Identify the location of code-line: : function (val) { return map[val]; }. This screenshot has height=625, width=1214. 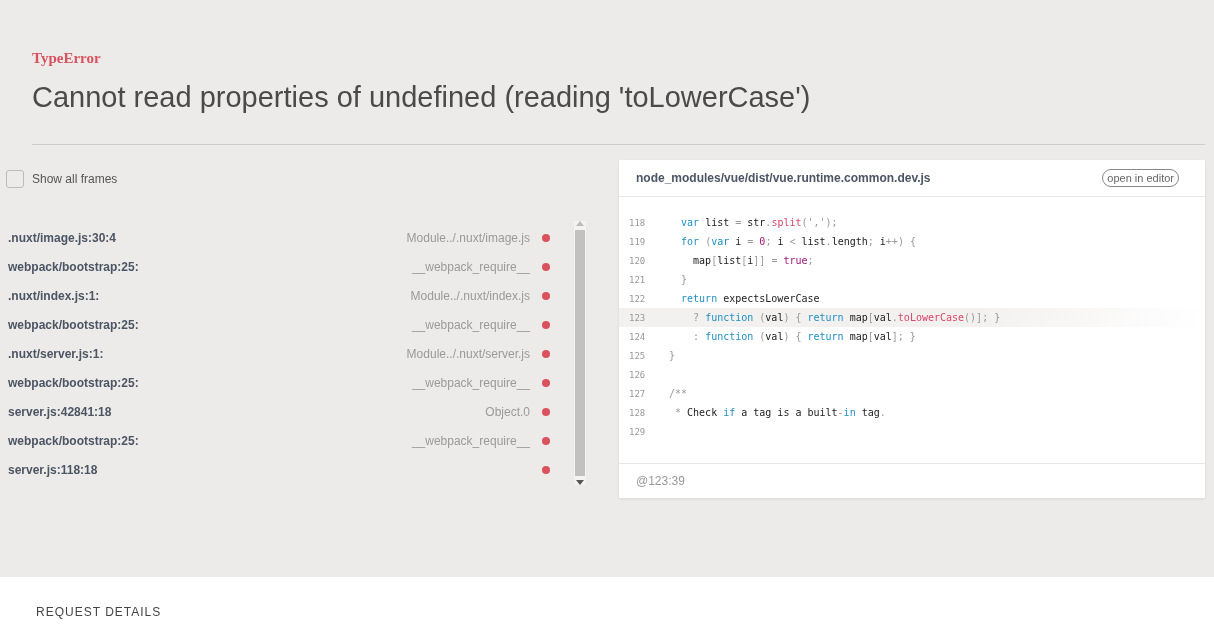
(804, 336).